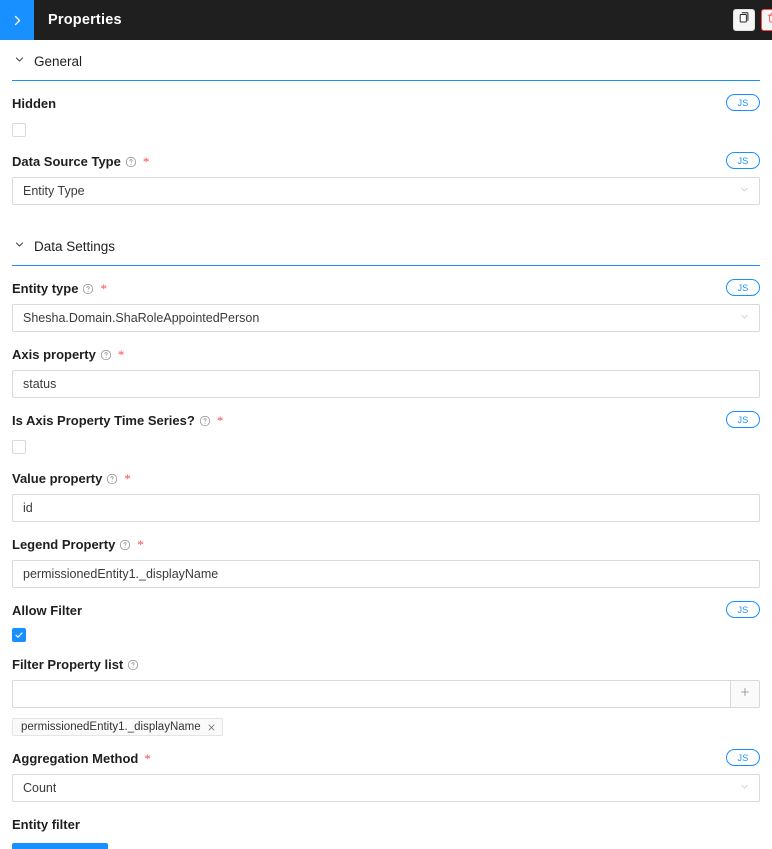 The height and width of the screenshot is (849, 772). What do you see at coordinates (386, 288) in the screenshot?
I see `field-entity-type-label-row: Entity type * JS` at bounding box center [386, 288].